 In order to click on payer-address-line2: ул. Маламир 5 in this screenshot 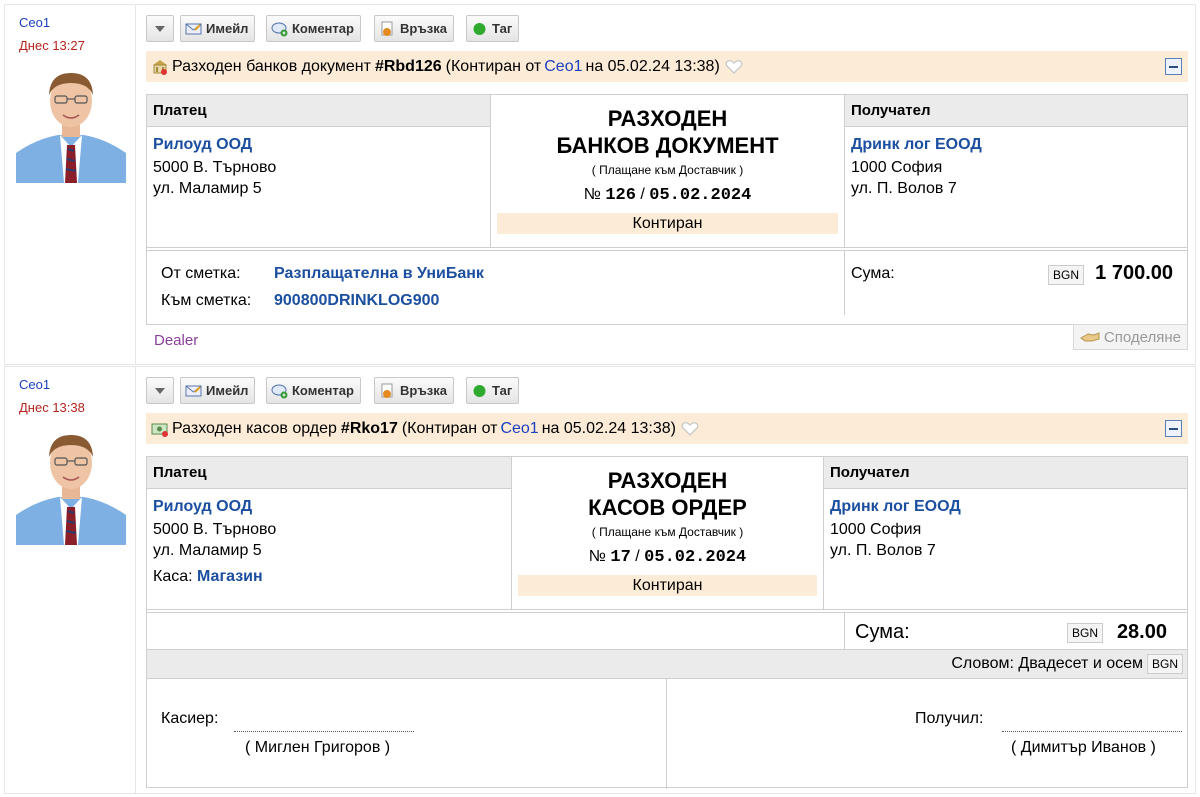, I will do `click(207, 550)`.